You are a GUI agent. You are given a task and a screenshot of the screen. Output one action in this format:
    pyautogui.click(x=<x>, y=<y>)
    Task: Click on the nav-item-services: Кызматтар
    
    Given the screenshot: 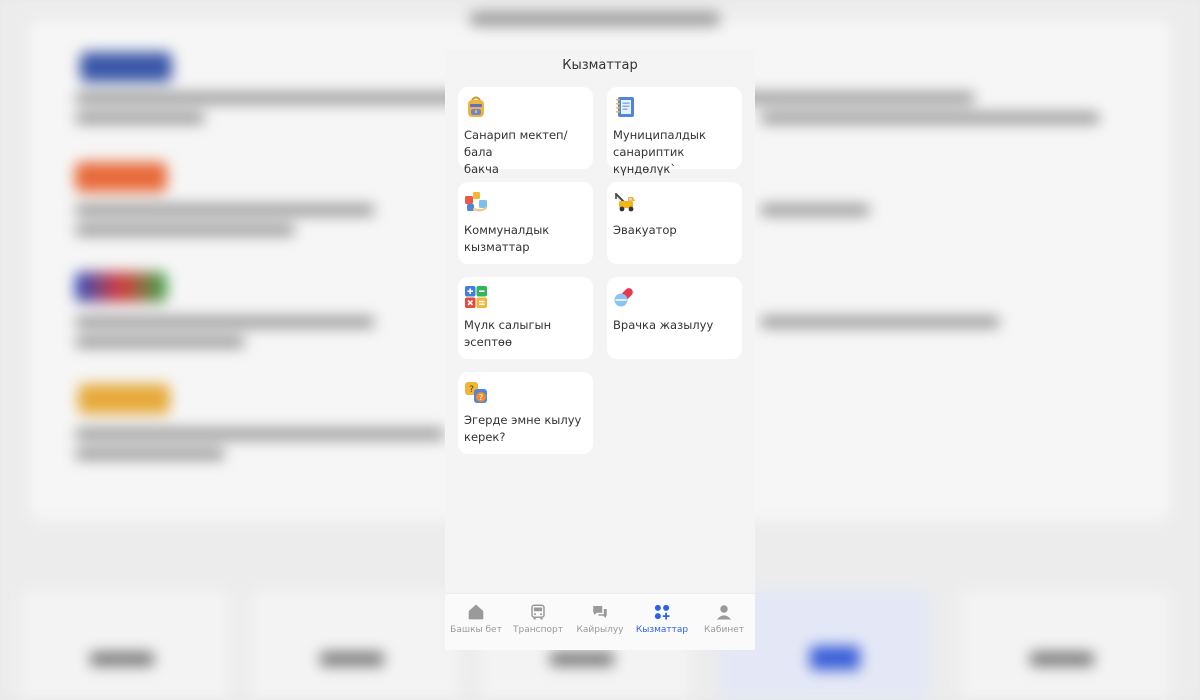 What is the action you would take?
    pyautogui.click(x=662, y=622)
    